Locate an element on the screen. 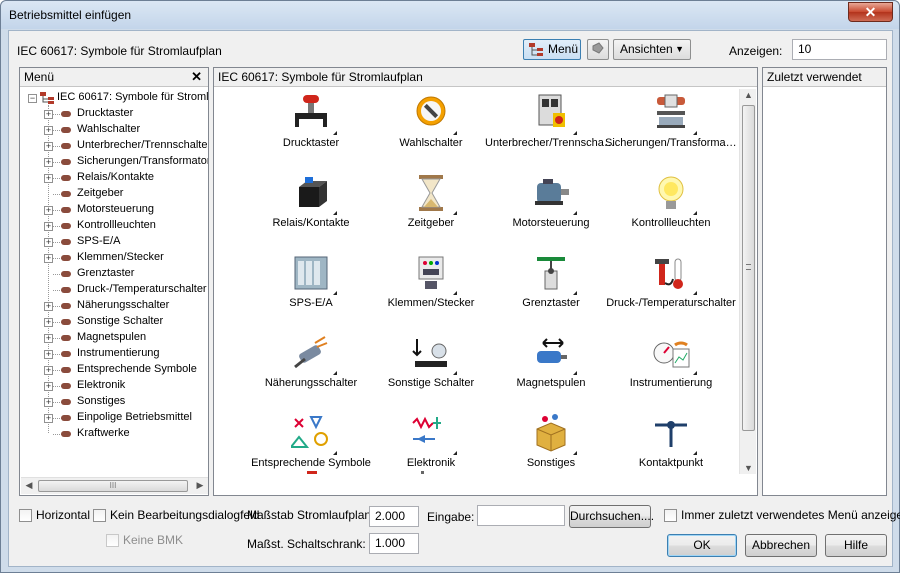 Image resolution: width=900 pixels, height=573 pixels. symbol-tile: Grenztaster is located at coordinates (551, 291).